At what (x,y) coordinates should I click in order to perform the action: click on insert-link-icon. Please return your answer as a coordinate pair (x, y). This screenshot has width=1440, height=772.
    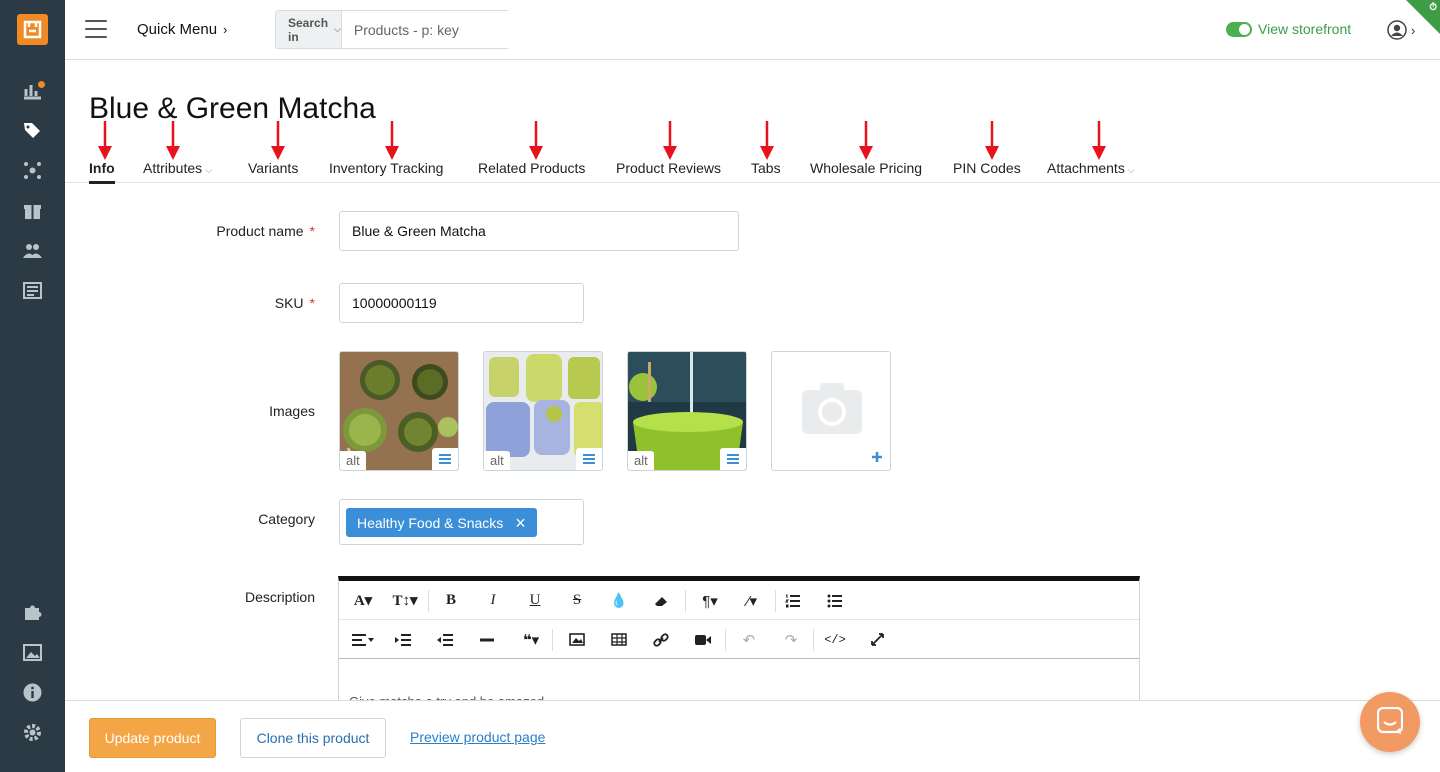
    Looking at the image, I should click on (661, 639).